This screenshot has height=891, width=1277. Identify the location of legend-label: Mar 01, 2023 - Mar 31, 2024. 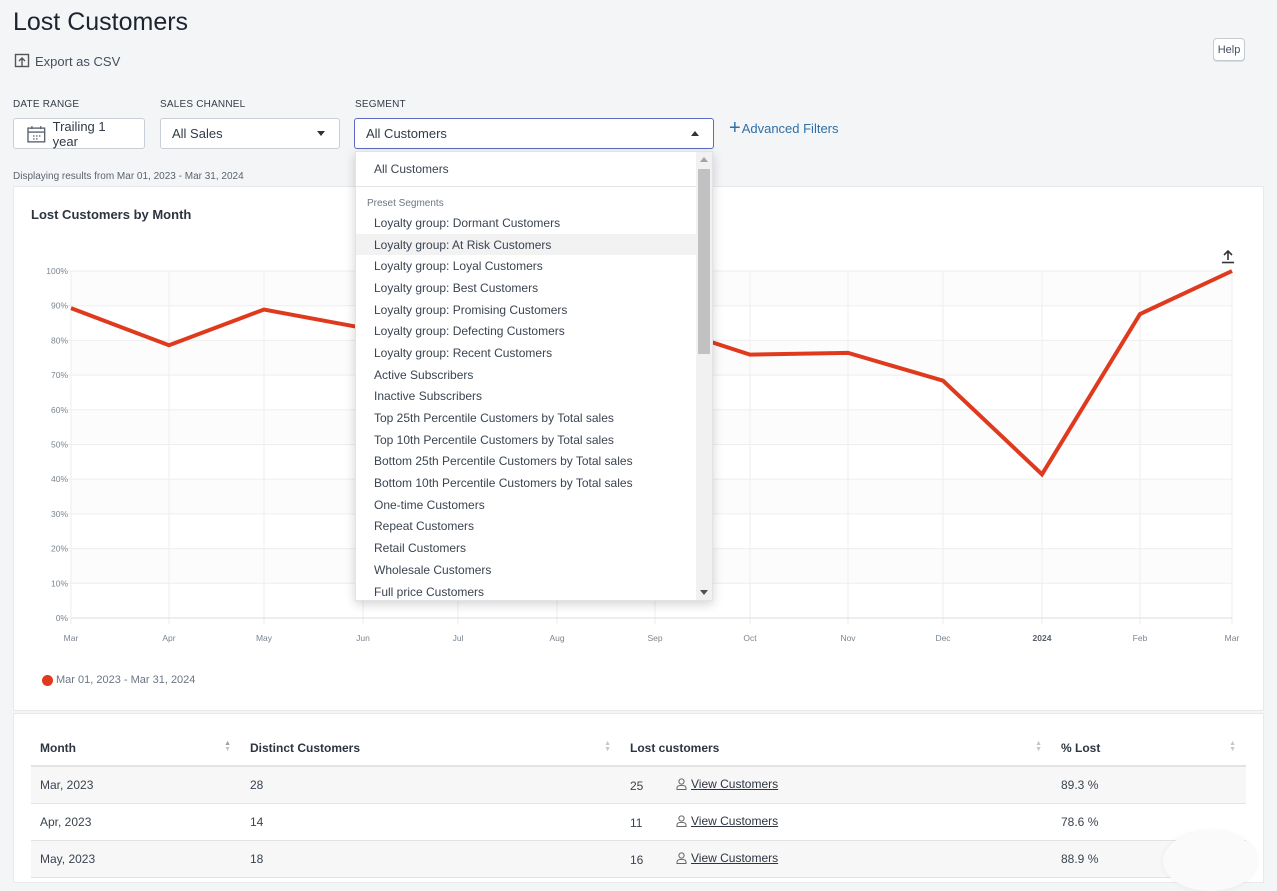
(125, 680).